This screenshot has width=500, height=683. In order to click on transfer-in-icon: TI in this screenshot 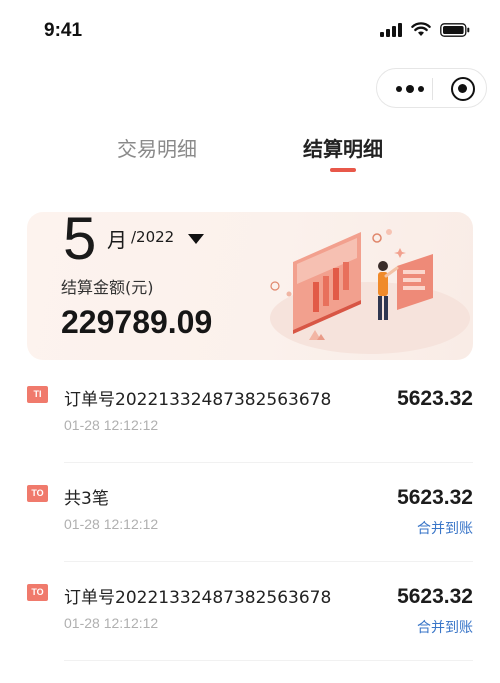, I will do `click(37, 394)`.